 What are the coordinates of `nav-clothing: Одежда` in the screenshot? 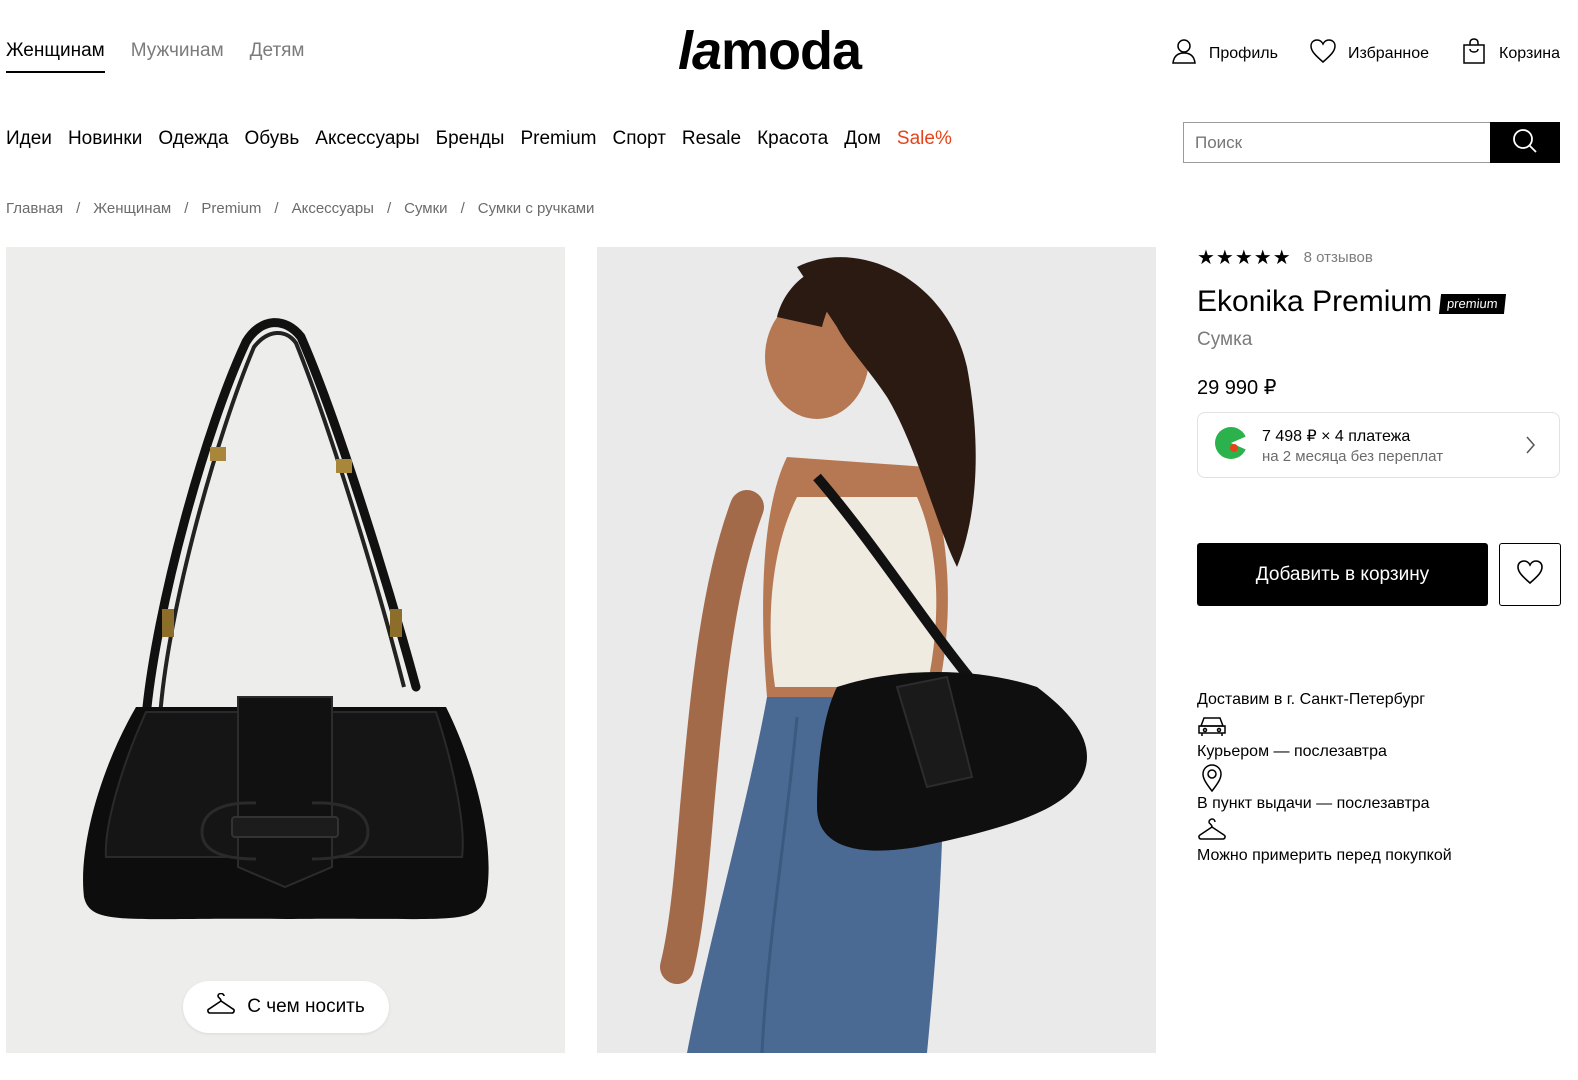 It's located at (193, 139).